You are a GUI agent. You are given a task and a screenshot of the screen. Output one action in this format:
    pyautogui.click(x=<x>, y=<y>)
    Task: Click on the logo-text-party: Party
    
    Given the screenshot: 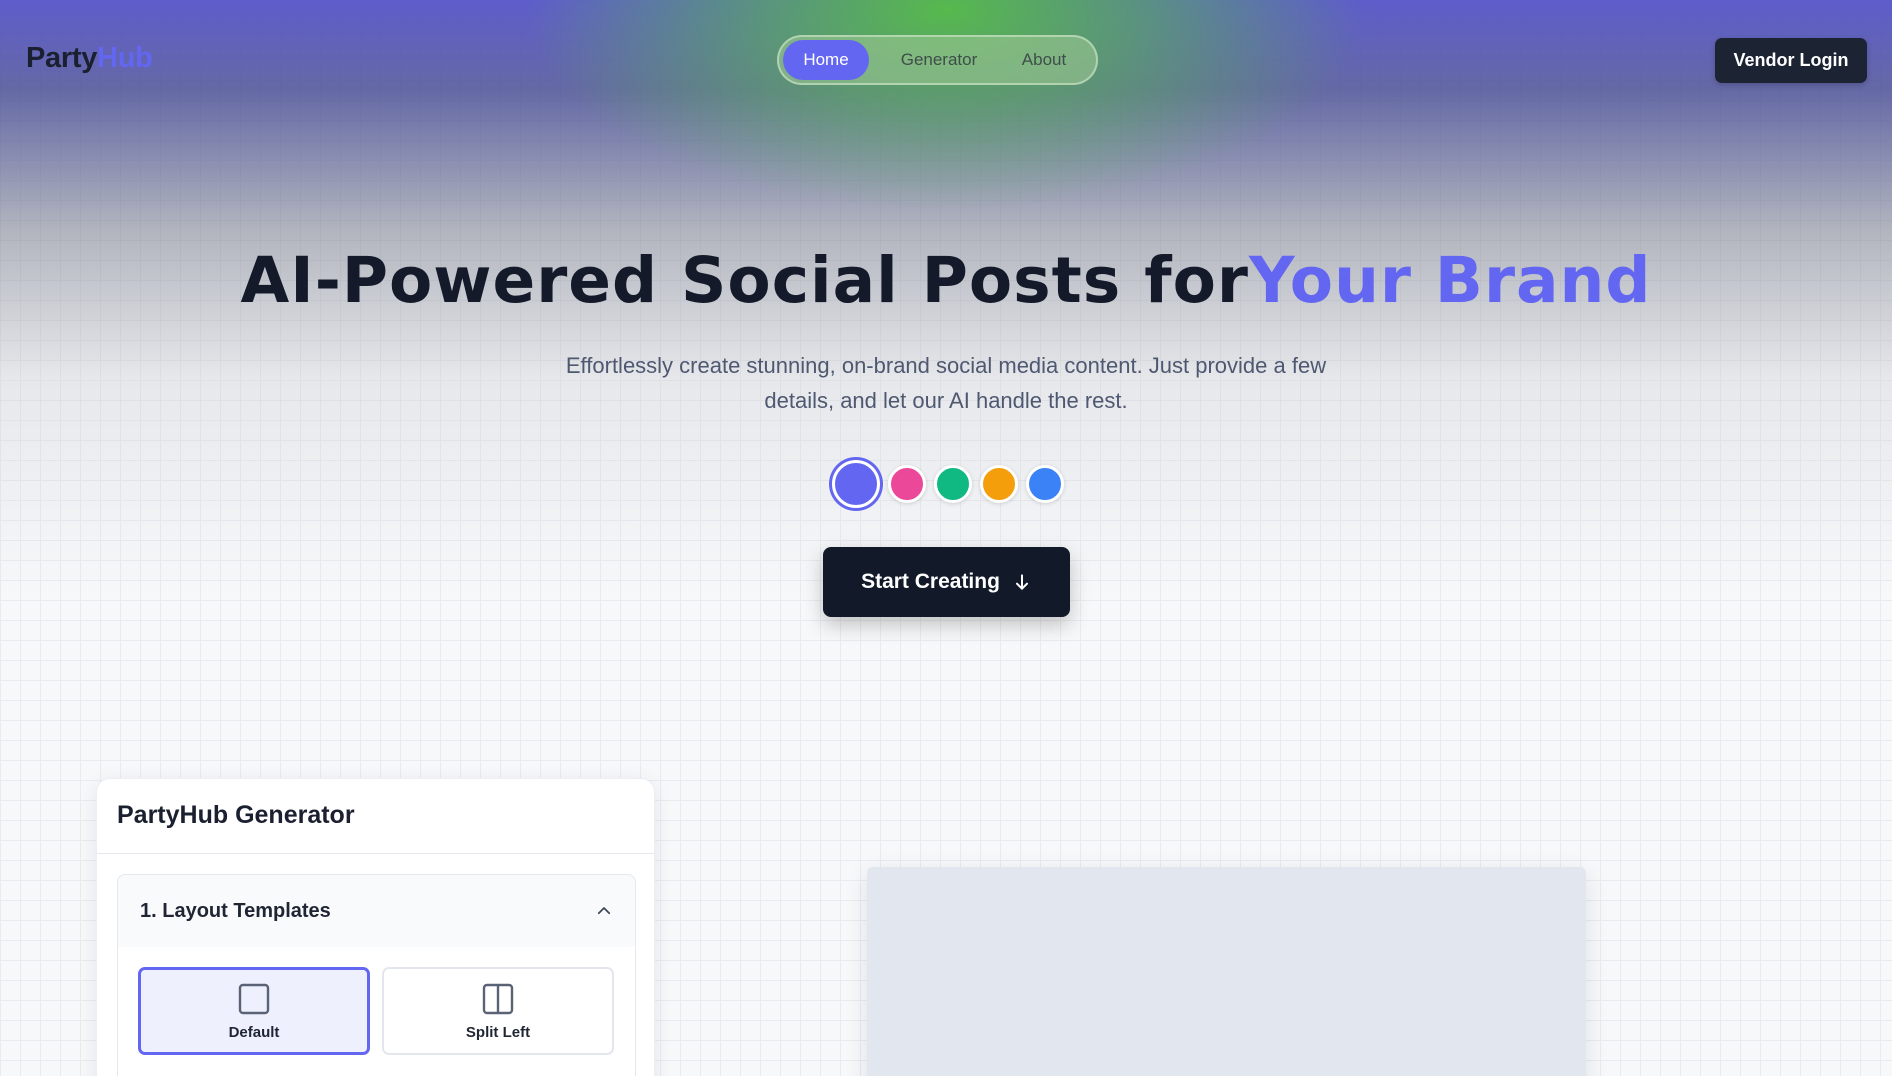 What is the action you would take?
    pyautogui.click(x=62, y=58)
    